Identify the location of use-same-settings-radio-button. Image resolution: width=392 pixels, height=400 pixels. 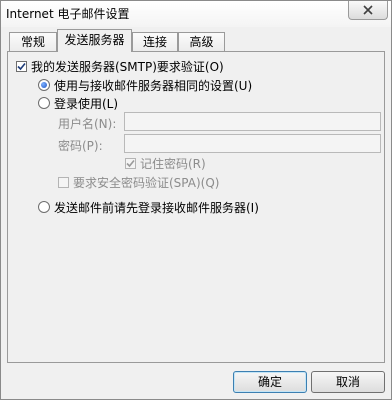
(44, 85).